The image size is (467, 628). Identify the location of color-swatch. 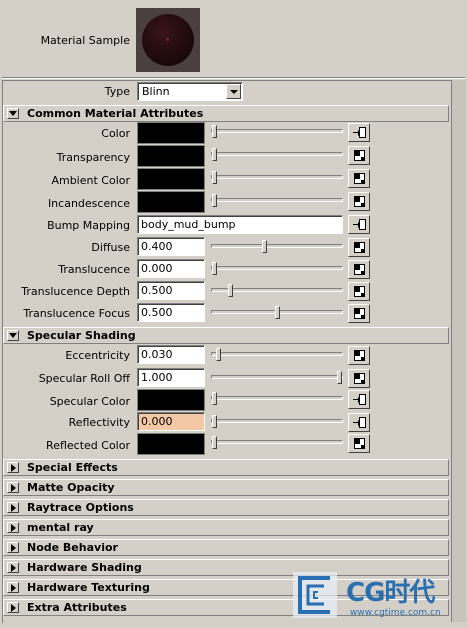
(171, 133).